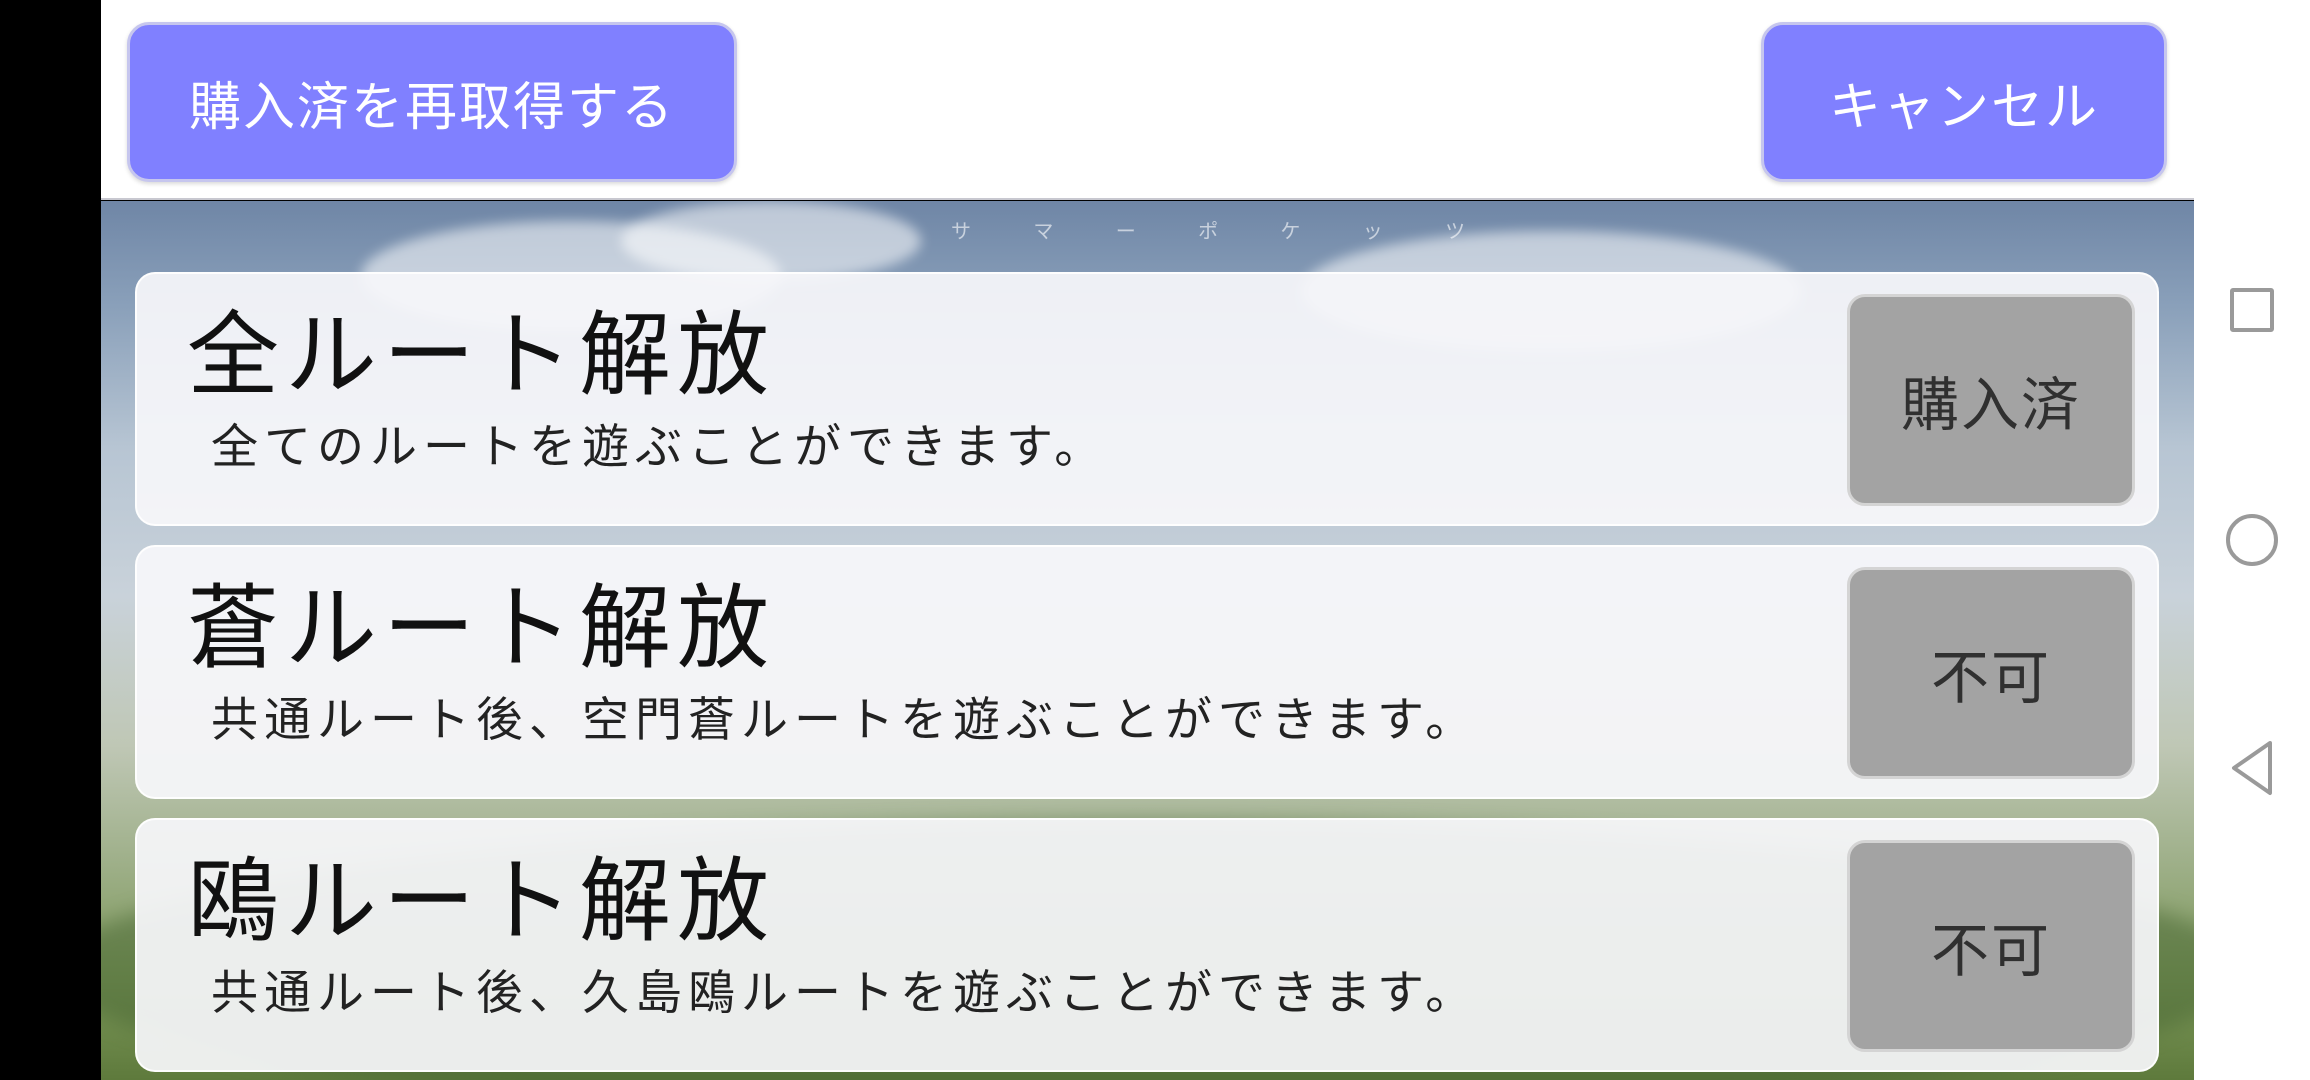 This screenshot has height=1080, width=2310. I want to click on product-title: 全ルート解放, so click(481, 355).